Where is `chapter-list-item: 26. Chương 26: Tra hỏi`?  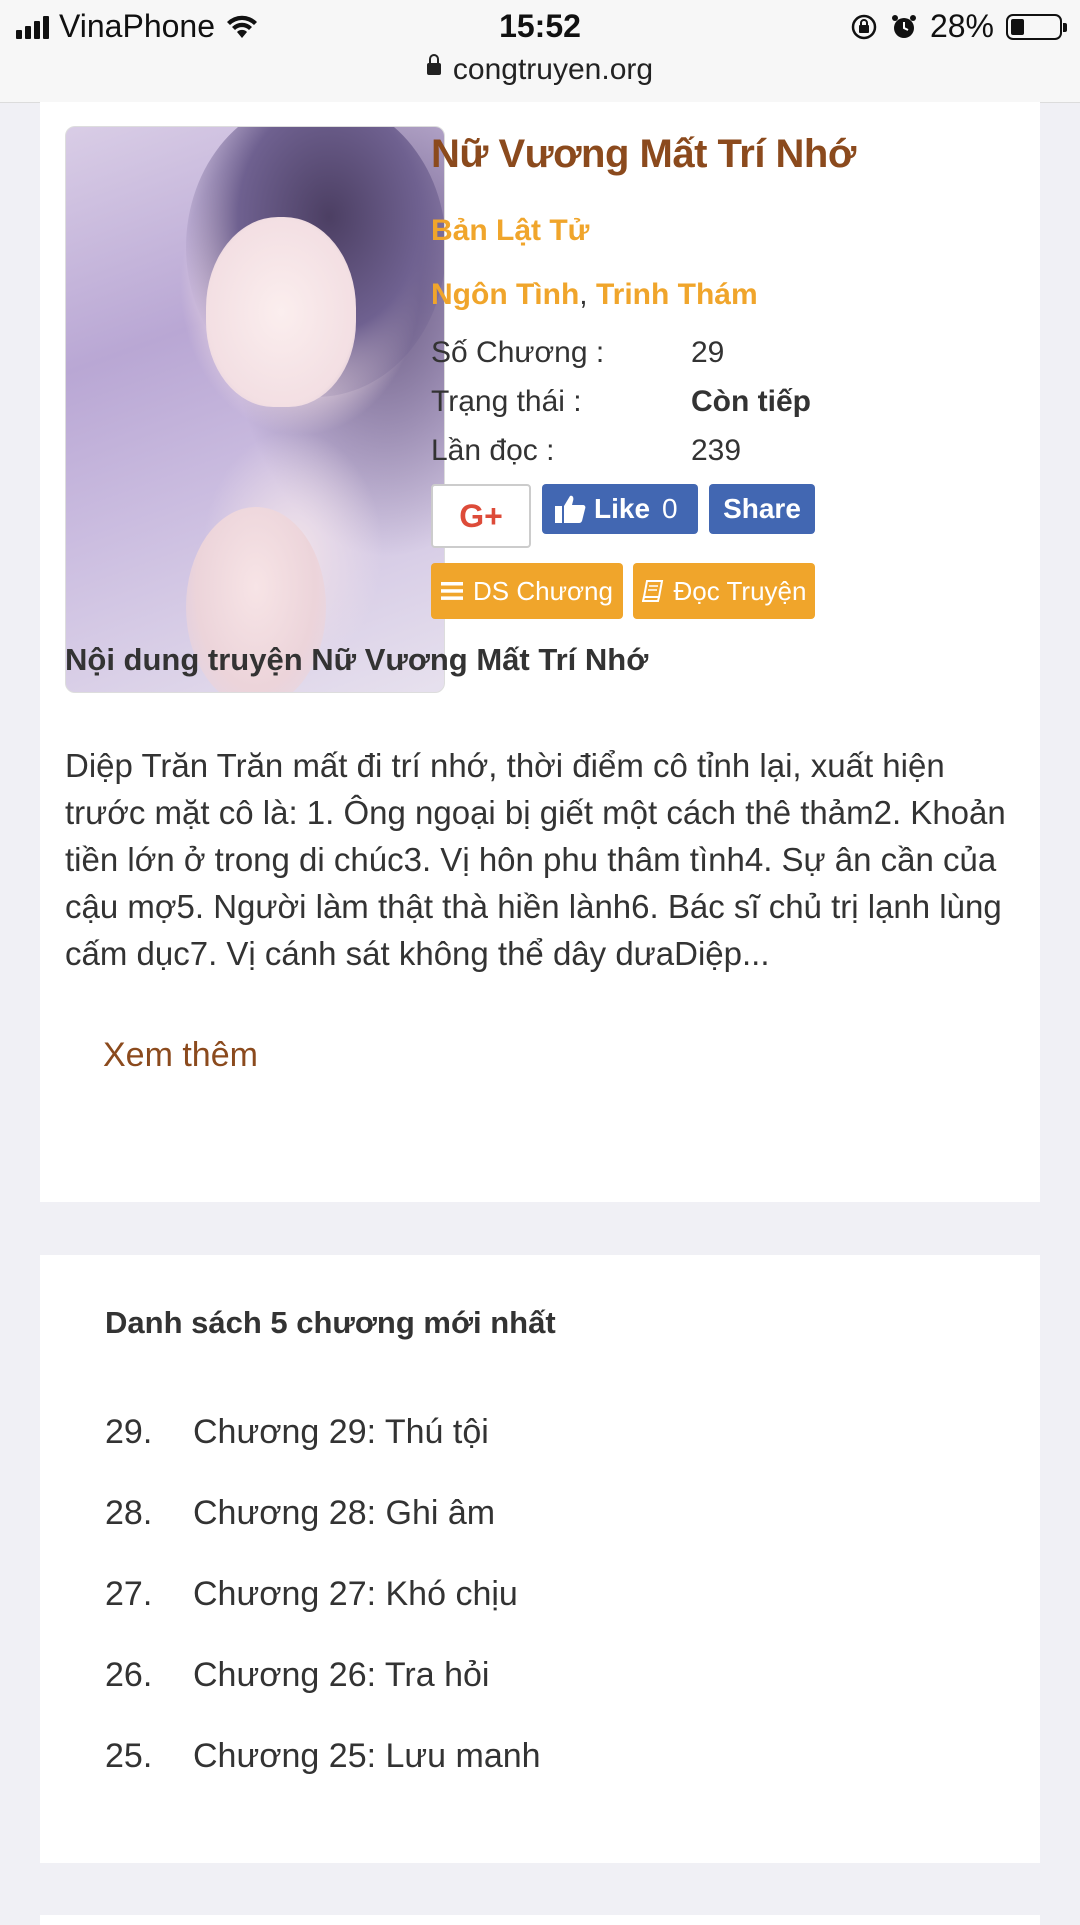
chapter-list-item: 26. Chương 26: Tra hỏi is located at coordinates (297, 1675).